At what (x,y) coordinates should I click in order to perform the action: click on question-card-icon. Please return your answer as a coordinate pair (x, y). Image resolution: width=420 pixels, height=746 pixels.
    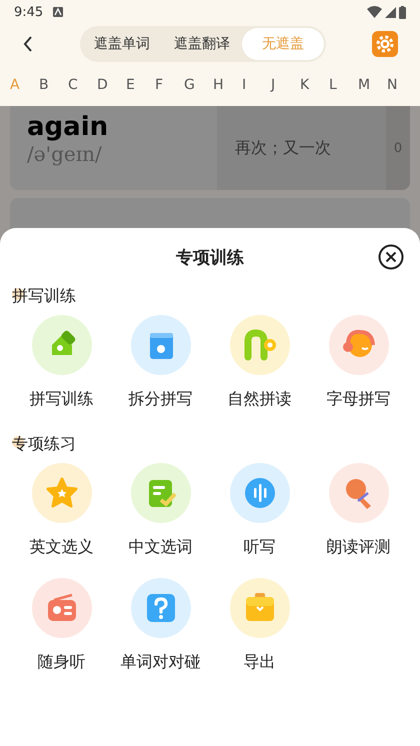
    Looking at the image, I should click on (160, 608).